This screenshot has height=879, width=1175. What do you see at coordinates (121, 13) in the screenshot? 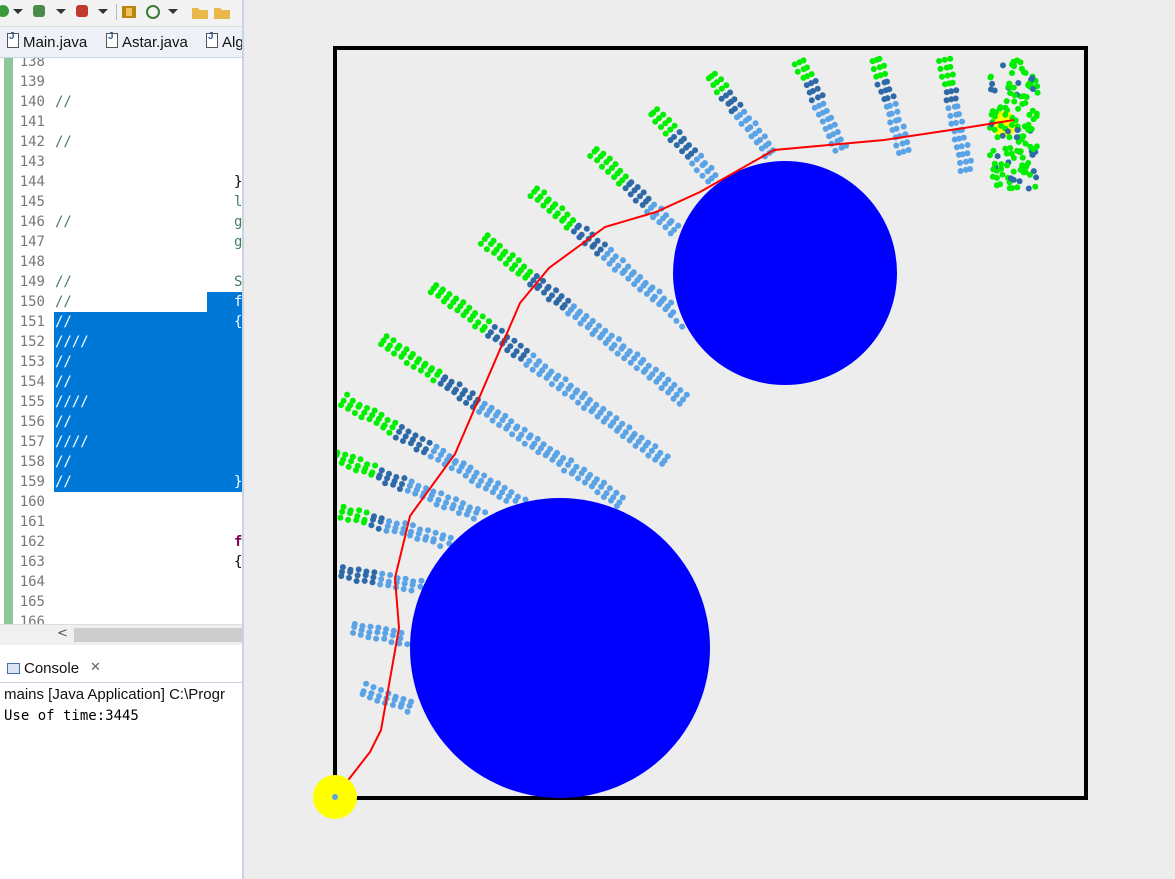
I see `toolbar-icons` at bounding box center [121, 13].